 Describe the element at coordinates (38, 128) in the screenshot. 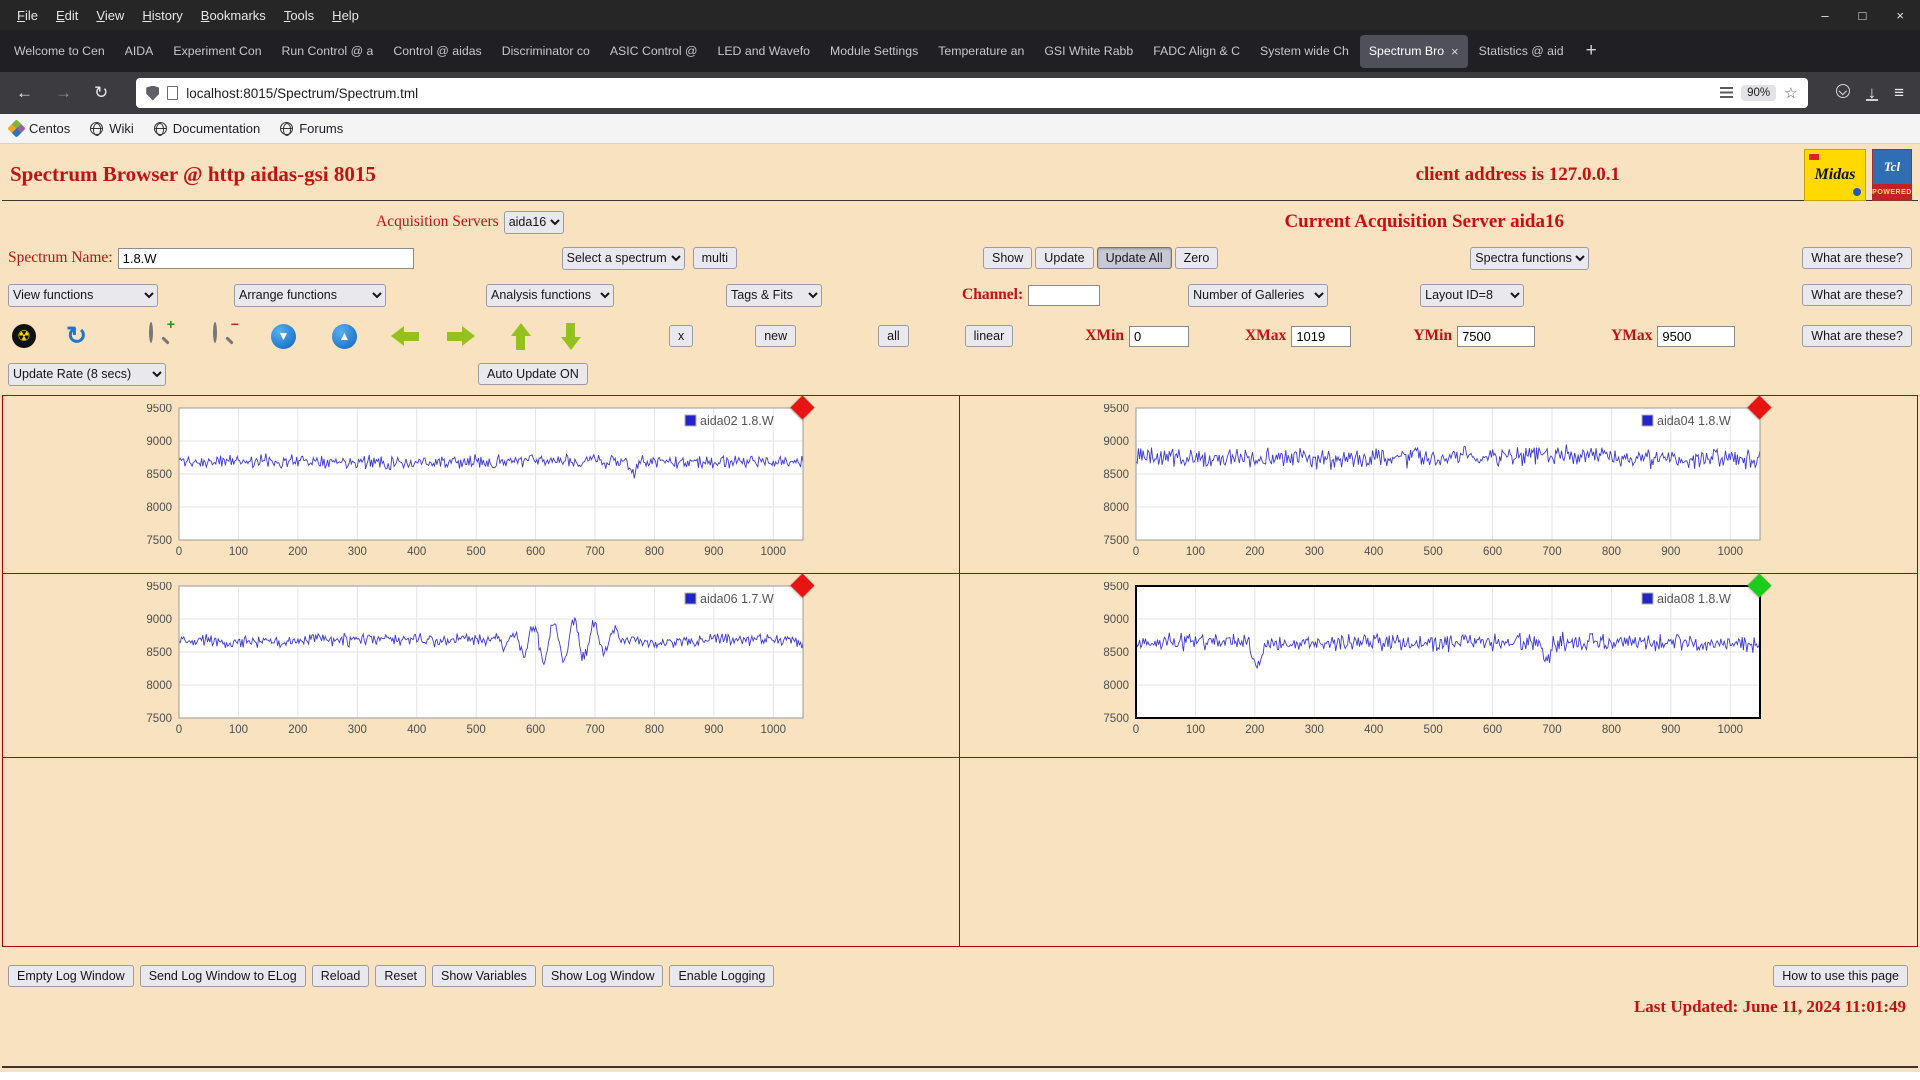

I see `bookmark-centos: Centos` at that location.